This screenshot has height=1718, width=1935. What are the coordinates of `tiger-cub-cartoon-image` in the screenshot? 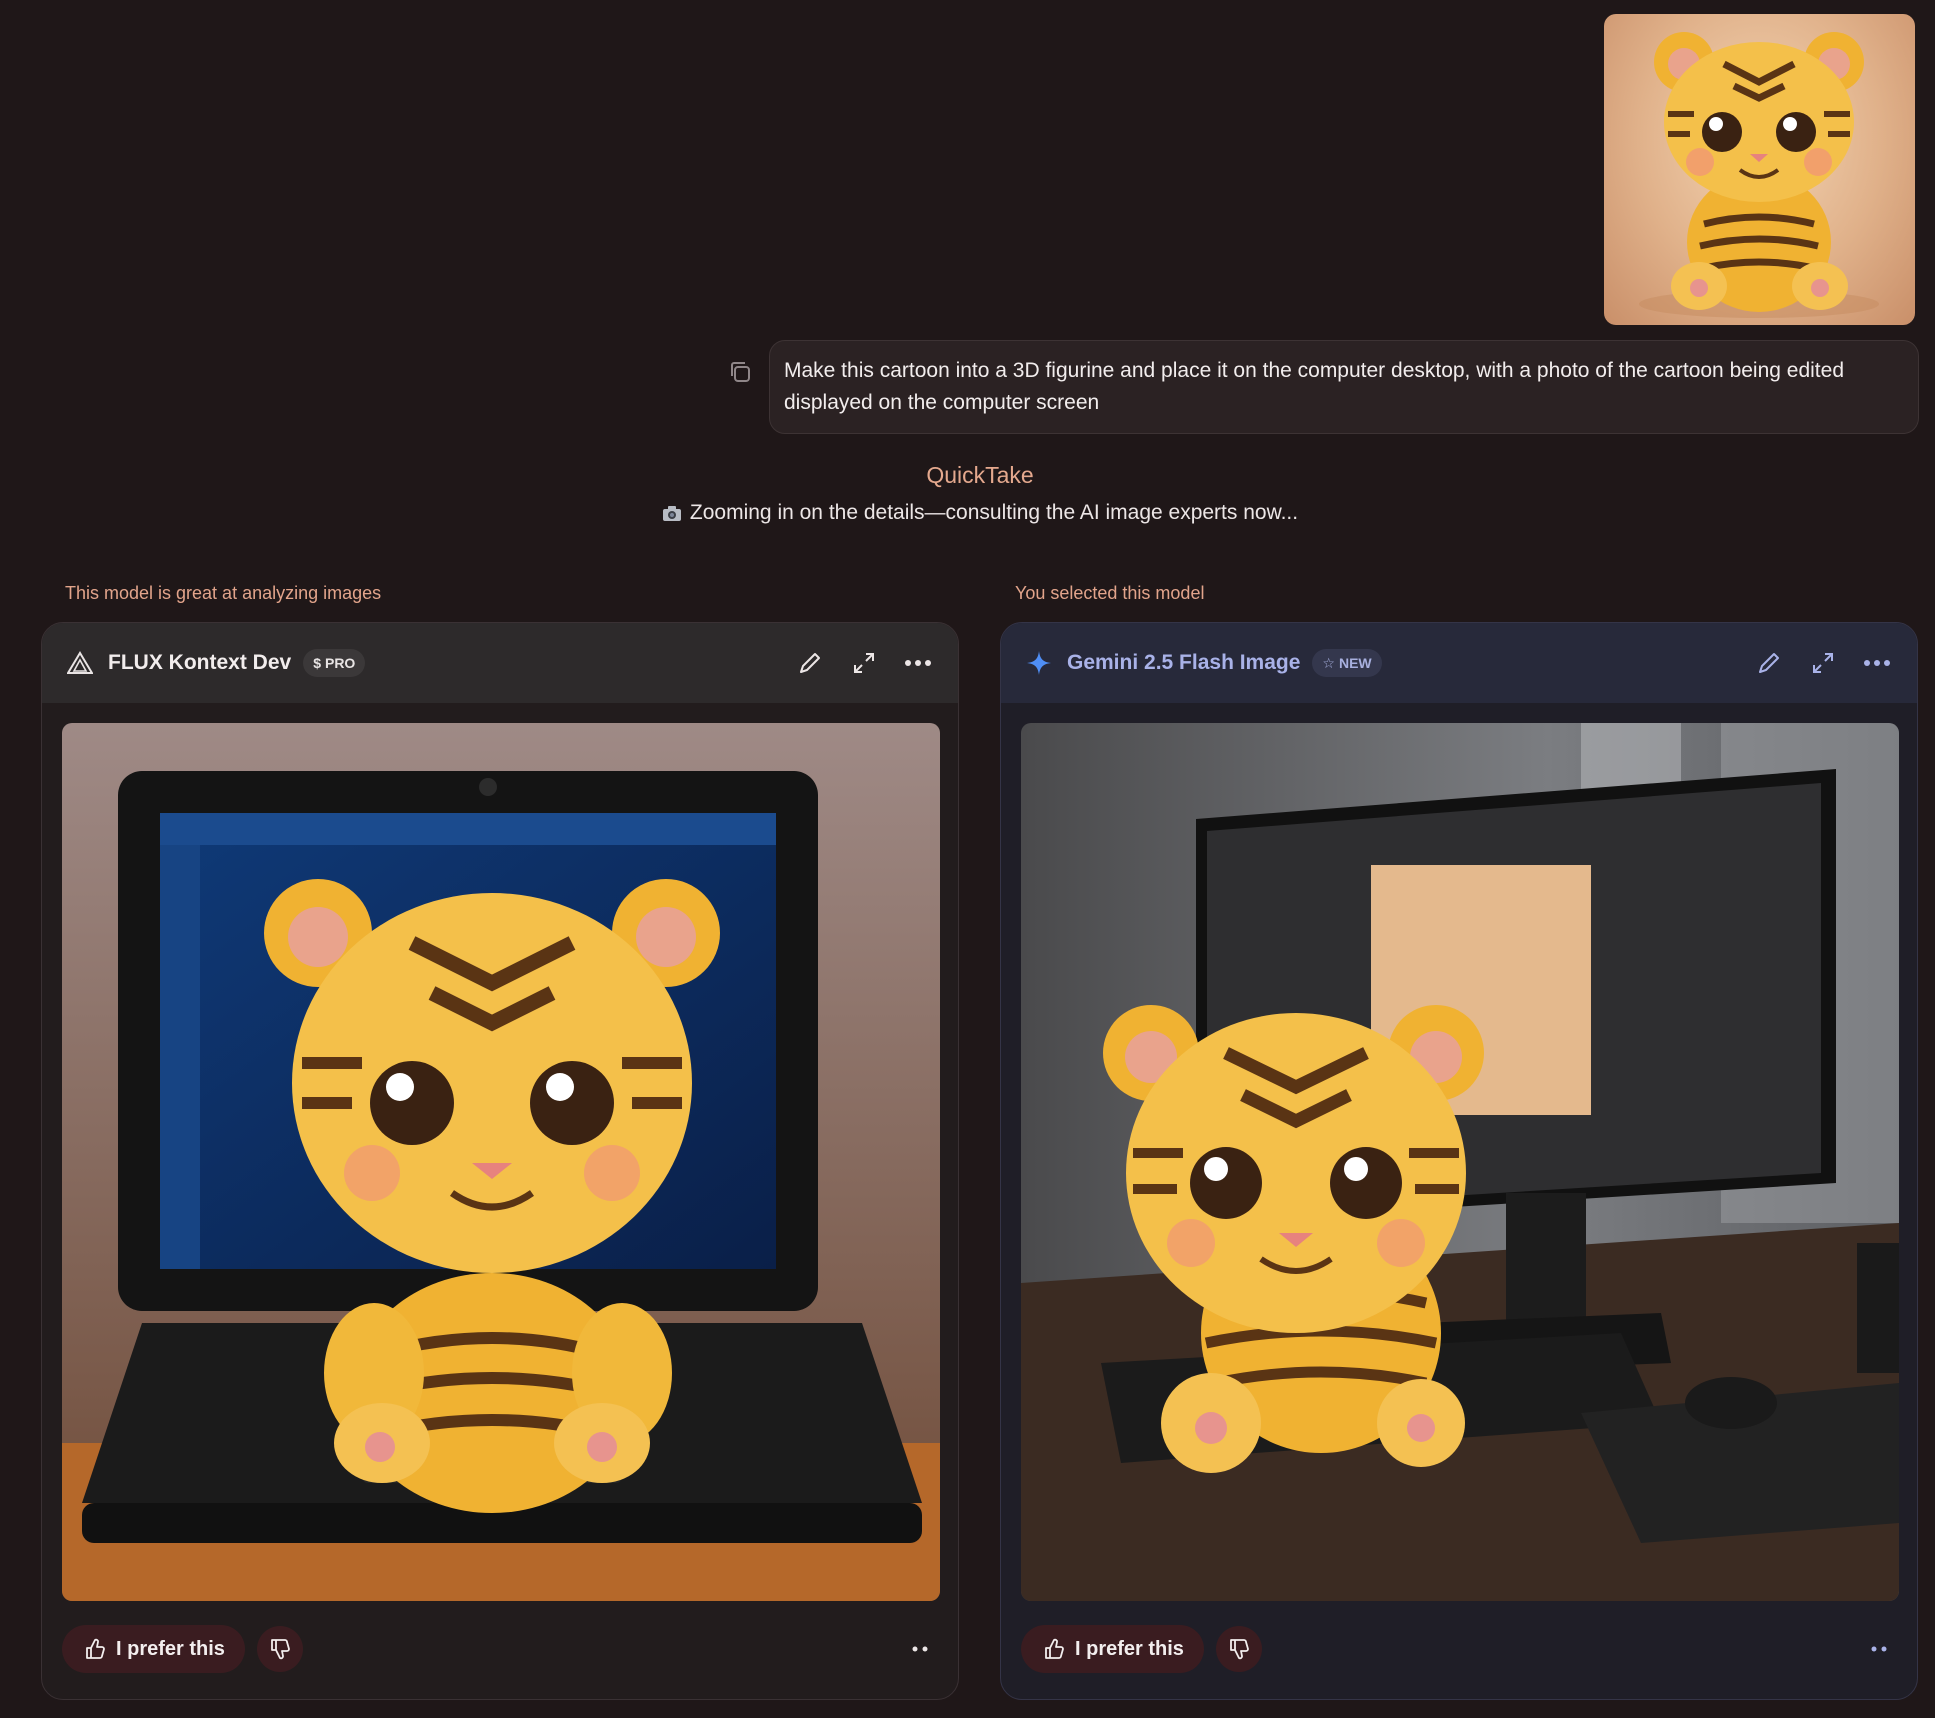 It's located at (1759, 175).